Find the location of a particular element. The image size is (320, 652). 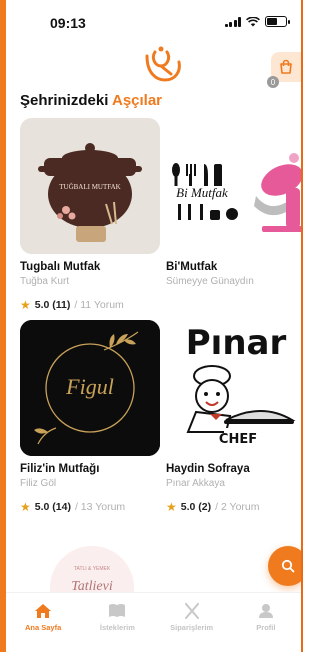

nav-profile: Profil is located at coordinates (266, 627).